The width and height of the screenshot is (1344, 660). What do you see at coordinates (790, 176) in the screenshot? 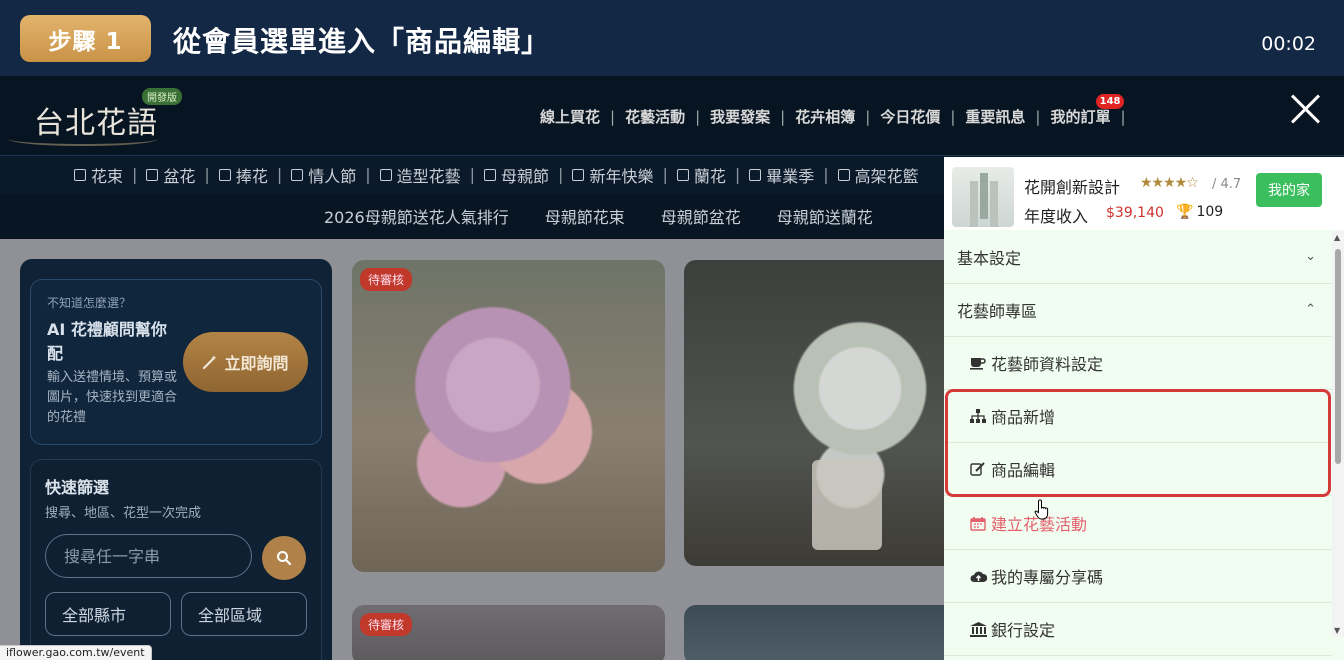
I see `category-label: 畢業季` at bounding box center [790, 176].